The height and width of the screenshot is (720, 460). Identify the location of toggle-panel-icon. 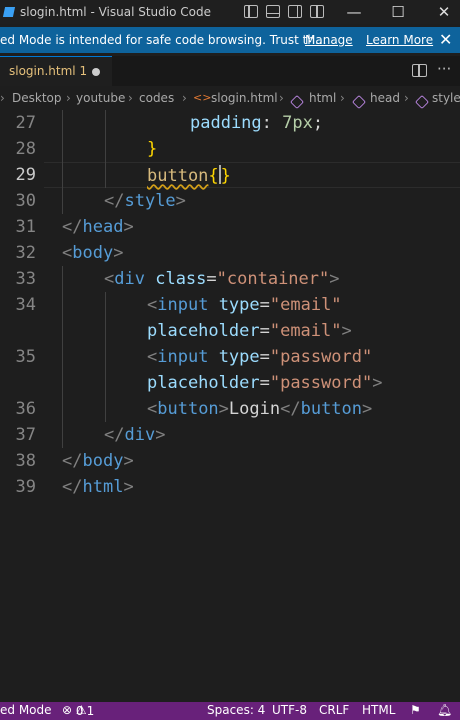
(273, 11).